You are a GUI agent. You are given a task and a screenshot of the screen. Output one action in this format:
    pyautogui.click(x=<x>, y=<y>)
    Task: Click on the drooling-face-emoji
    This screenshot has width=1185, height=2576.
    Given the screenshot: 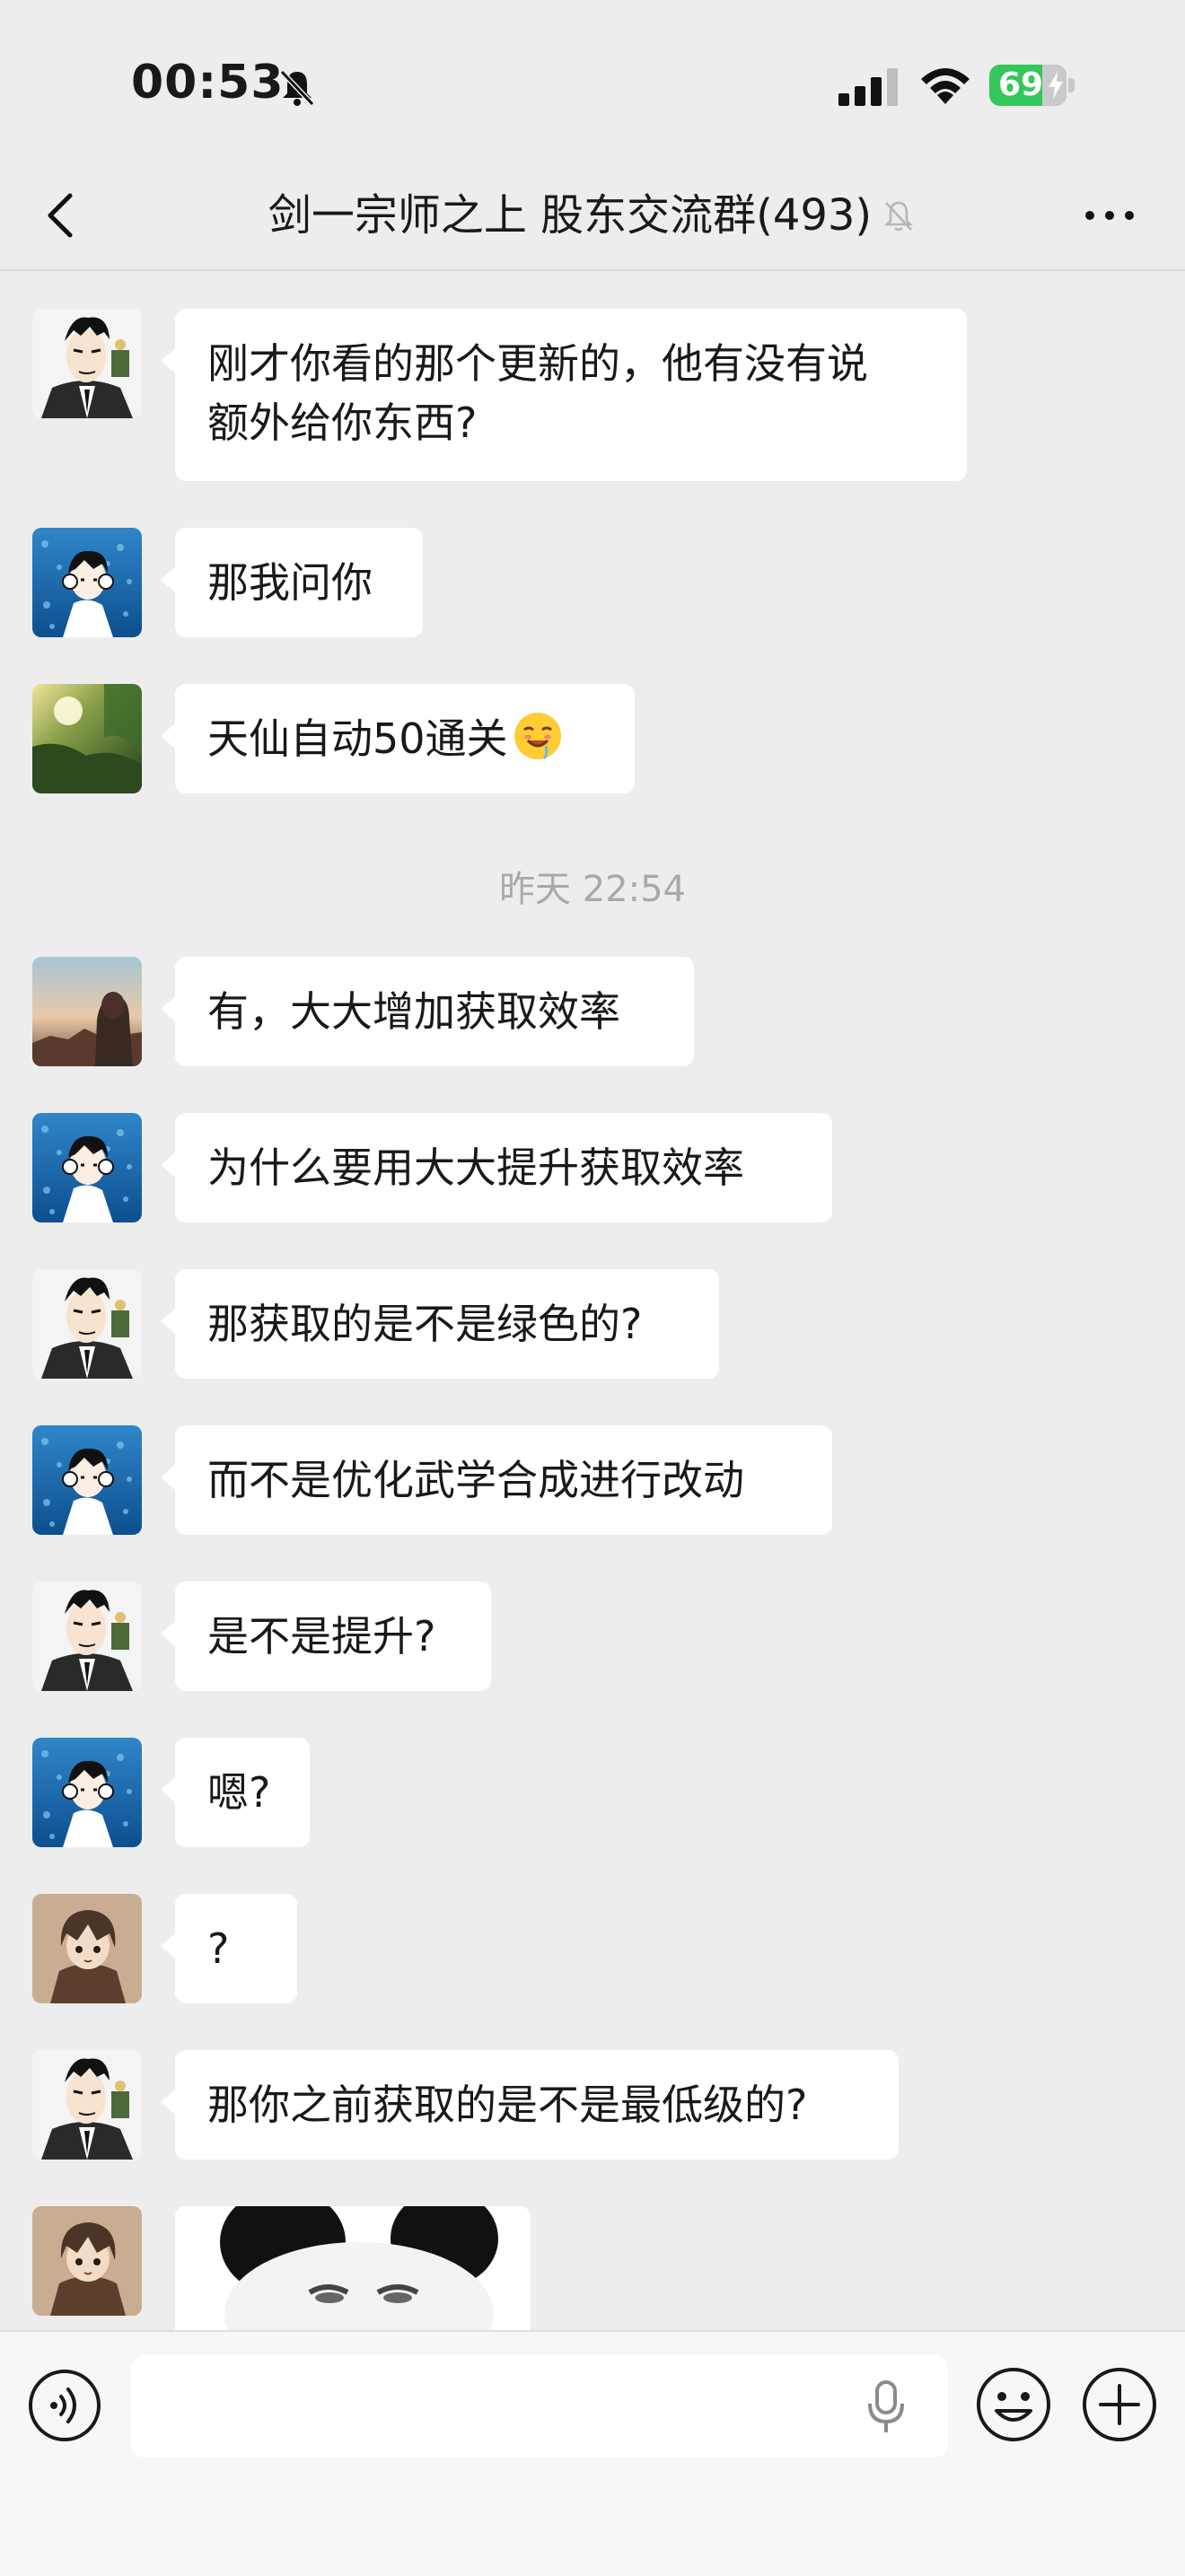 What is the action you would take?
    pyautogui.click(x=537, y=736)
    